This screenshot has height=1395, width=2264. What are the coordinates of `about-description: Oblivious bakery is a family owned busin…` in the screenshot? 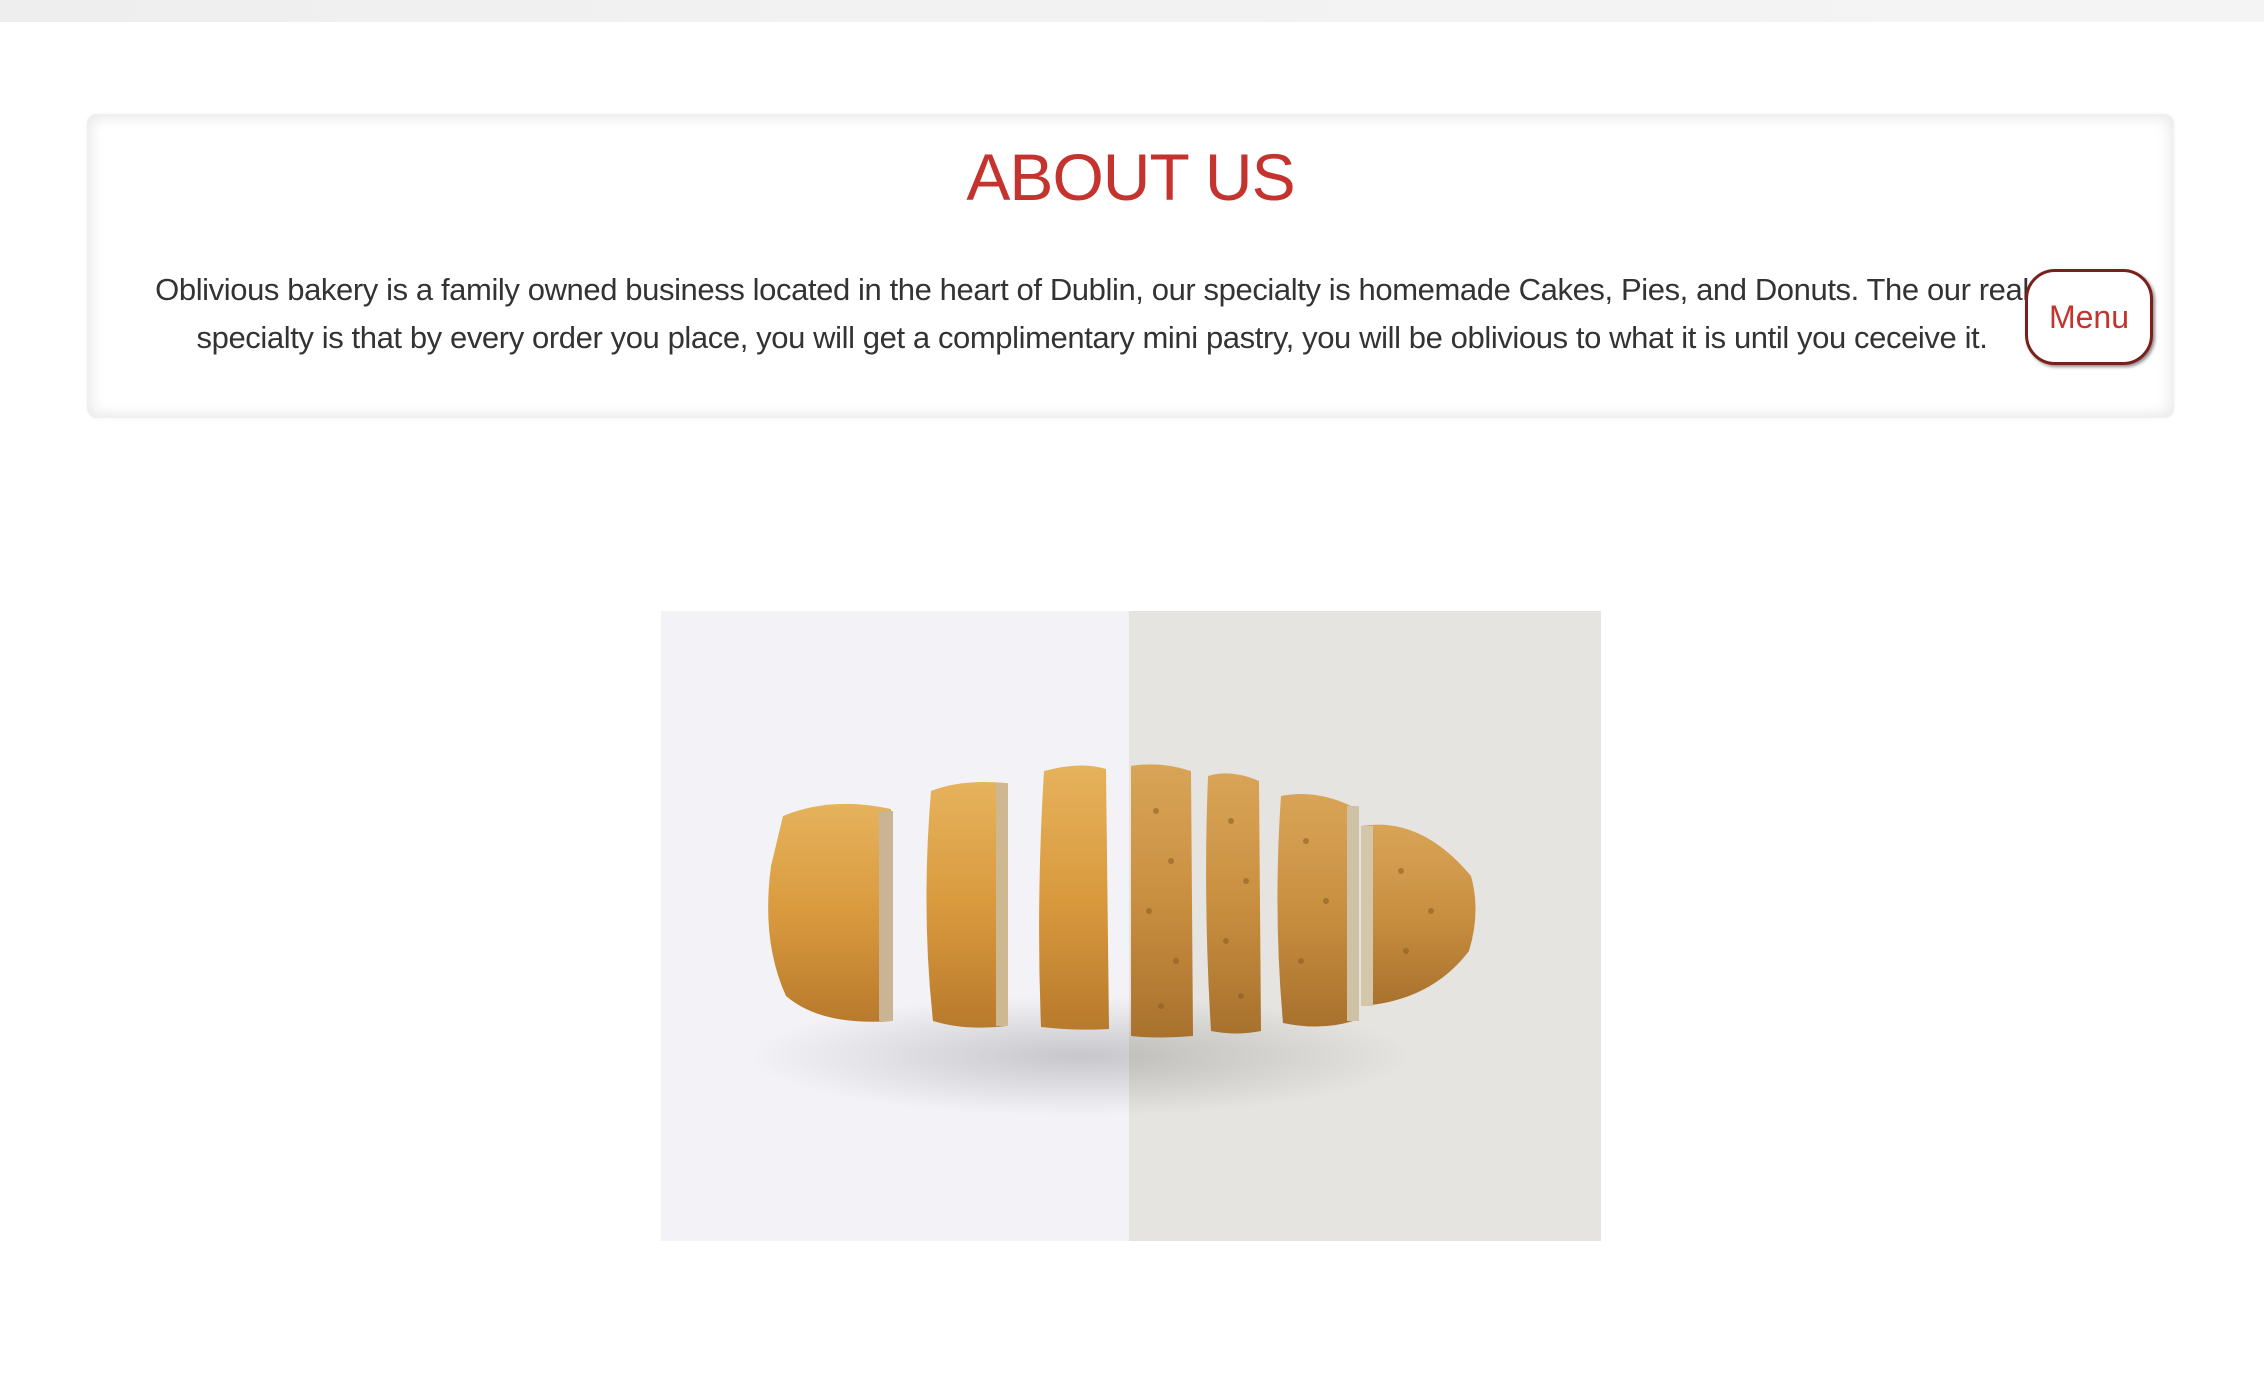 It's located at (1092, 313).